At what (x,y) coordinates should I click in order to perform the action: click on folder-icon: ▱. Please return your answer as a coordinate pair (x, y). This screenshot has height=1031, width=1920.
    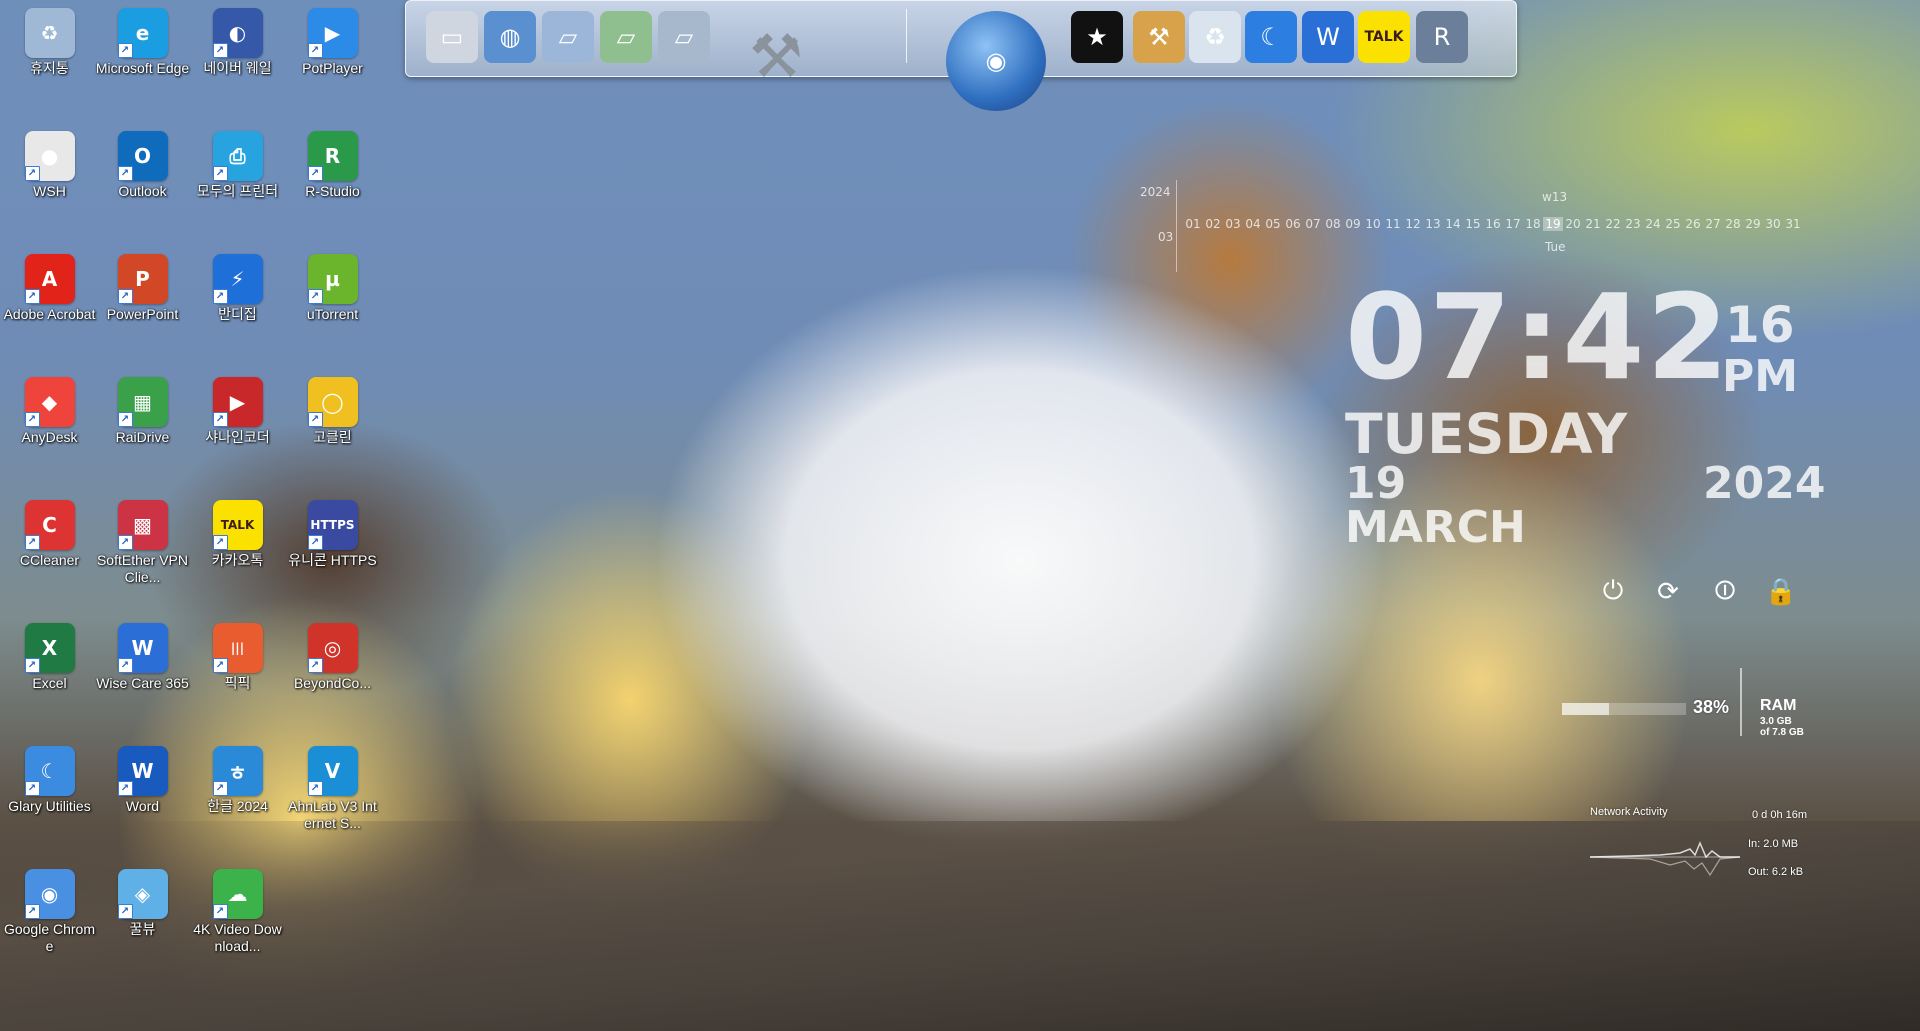
    Looking at the image, I should click on (568, 37).